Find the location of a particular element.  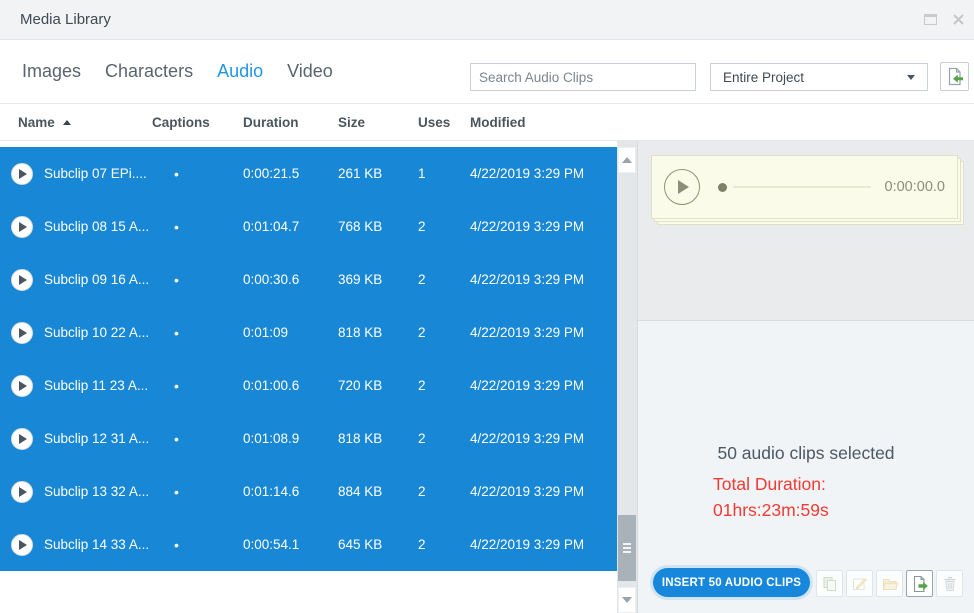

scroll-down-button is located at coordinates (627, 600).